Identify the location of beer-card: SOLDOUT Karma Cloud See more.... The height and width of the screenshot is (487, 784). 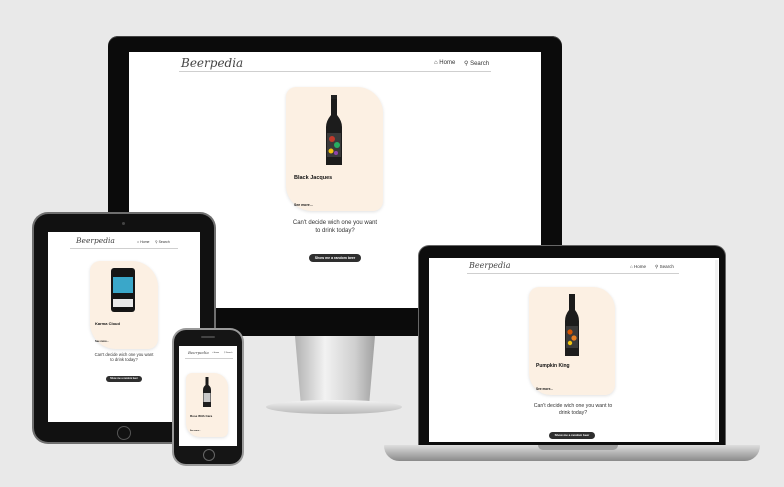
(124, 305).